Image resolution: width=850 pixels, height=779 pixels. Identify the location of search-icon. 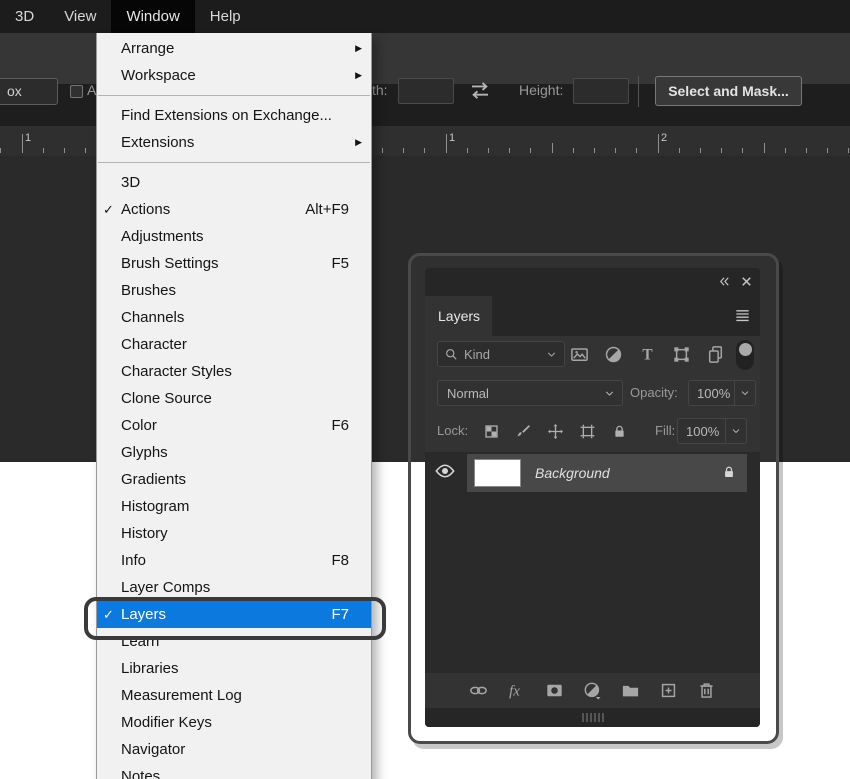
(451, 354).